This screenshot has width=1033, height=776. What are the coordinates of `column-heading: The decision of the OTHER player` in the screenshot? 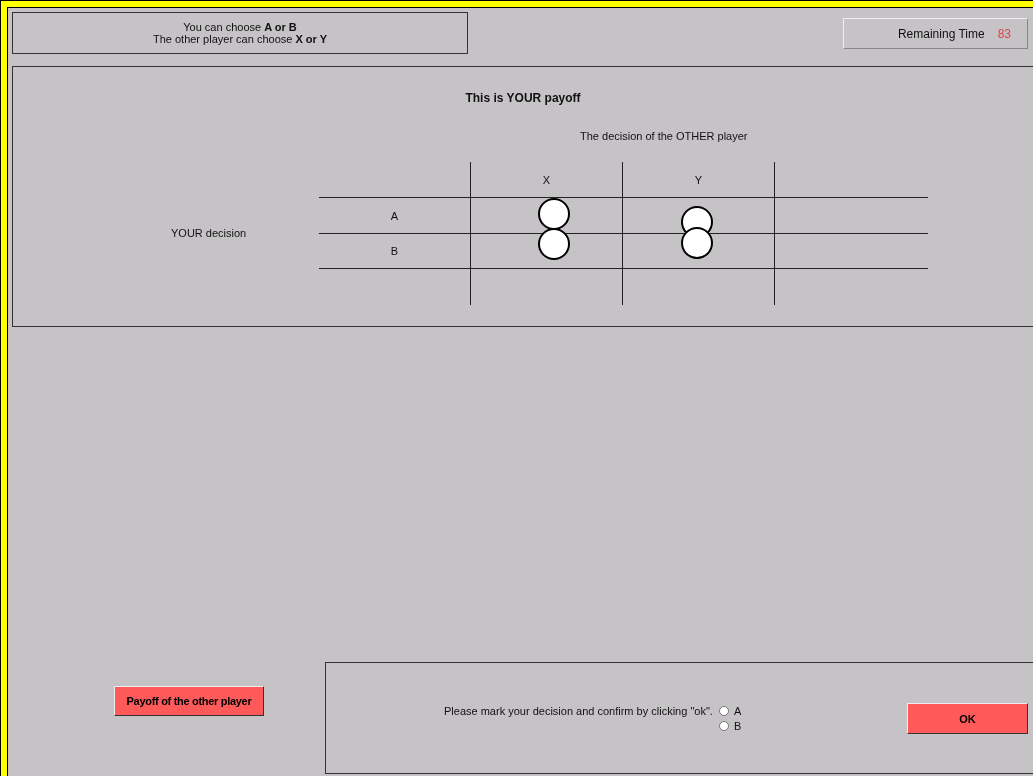 It's located at (664, 136).